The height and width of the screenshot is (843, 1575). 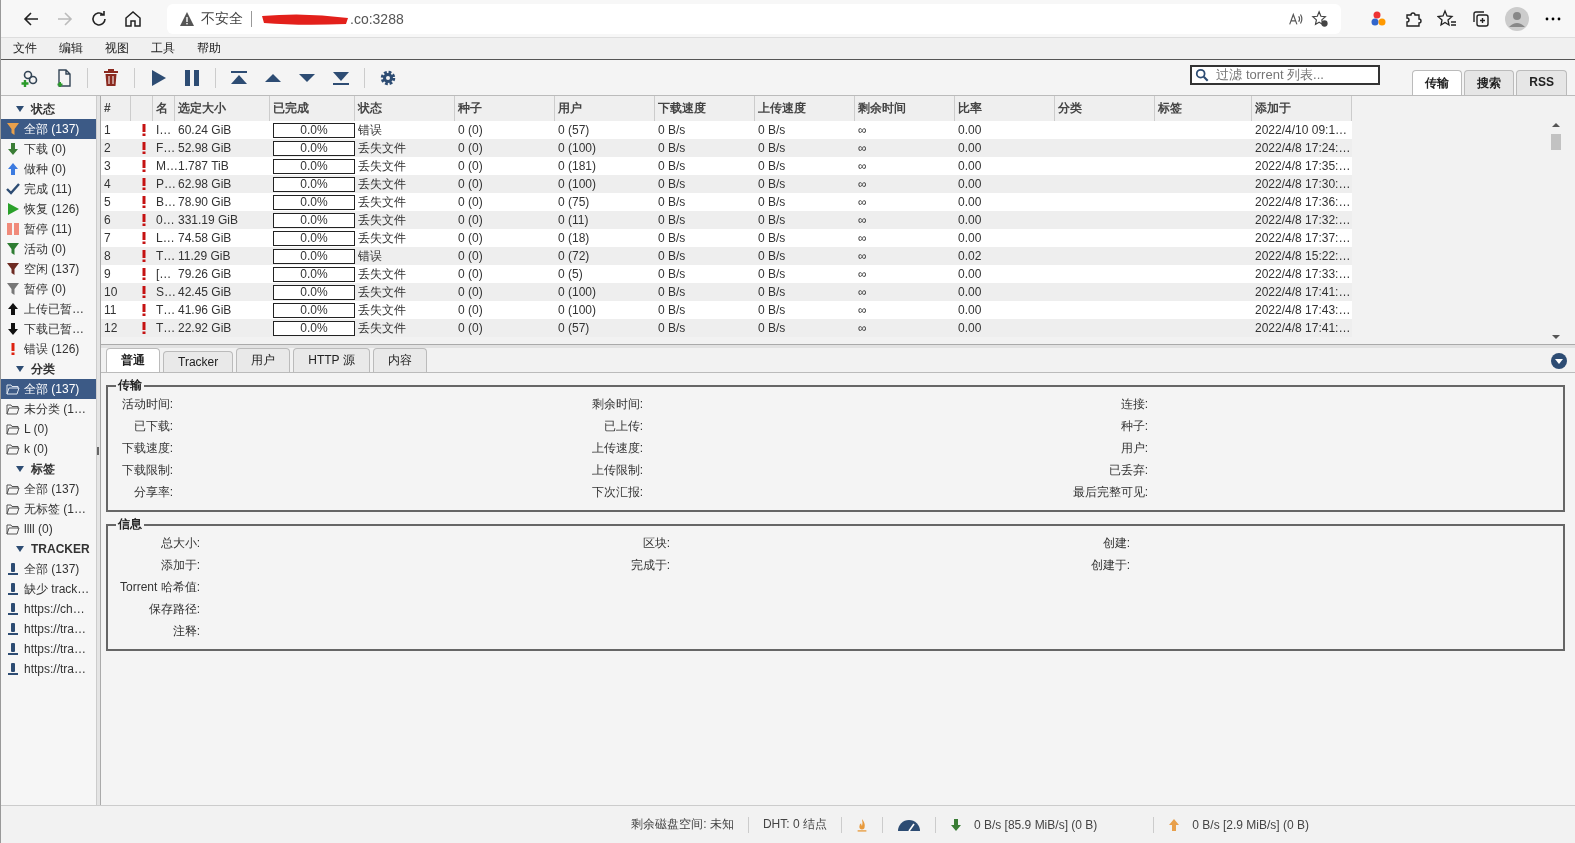 I want to click on filter-item: L (0), so click(x=48, y=429).